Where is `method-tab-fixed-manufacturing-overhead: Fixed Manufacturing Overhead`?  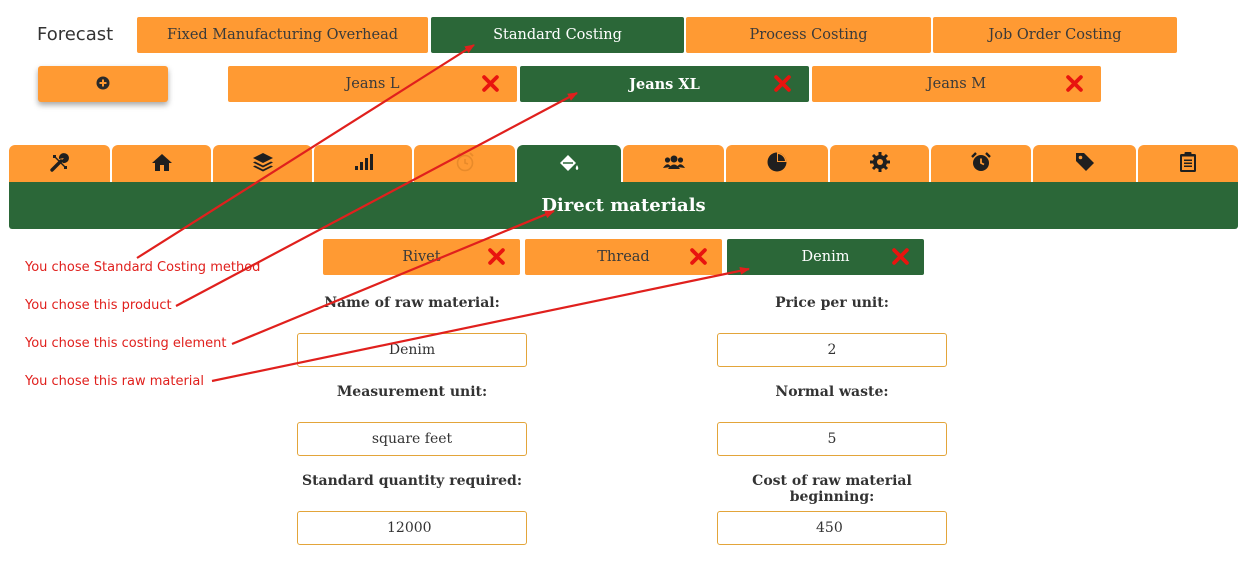 method-tab-fixed-manufacturing-overhead: Fixed Manufacturing Overhead is located at coordinates (282, 35).